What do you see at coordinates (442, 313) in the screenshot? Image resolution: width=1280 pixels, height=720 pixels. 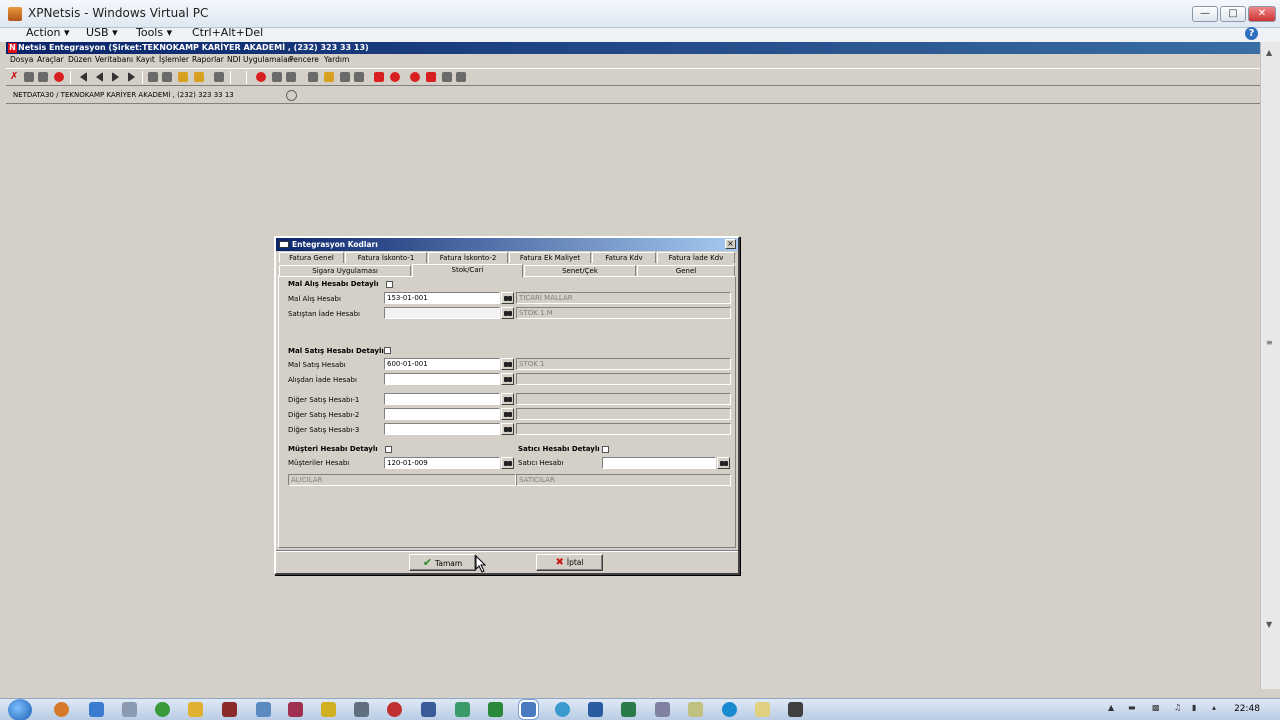 I see `satistan-iade-input` at bounding box center [442, 313].